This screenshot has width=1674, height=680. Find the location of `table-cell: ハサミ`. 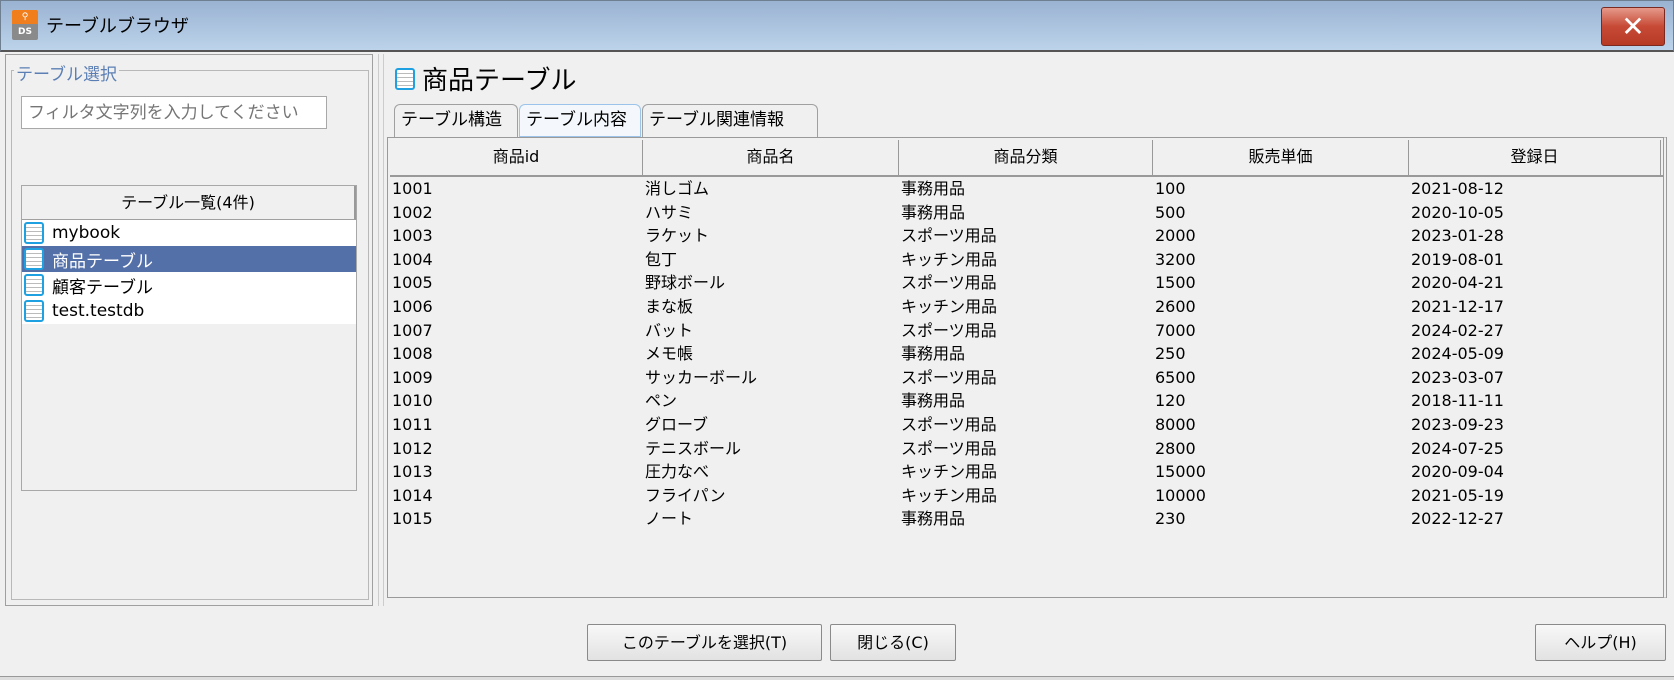

table-cell: ハサミ is located at coordinates (669, 212).